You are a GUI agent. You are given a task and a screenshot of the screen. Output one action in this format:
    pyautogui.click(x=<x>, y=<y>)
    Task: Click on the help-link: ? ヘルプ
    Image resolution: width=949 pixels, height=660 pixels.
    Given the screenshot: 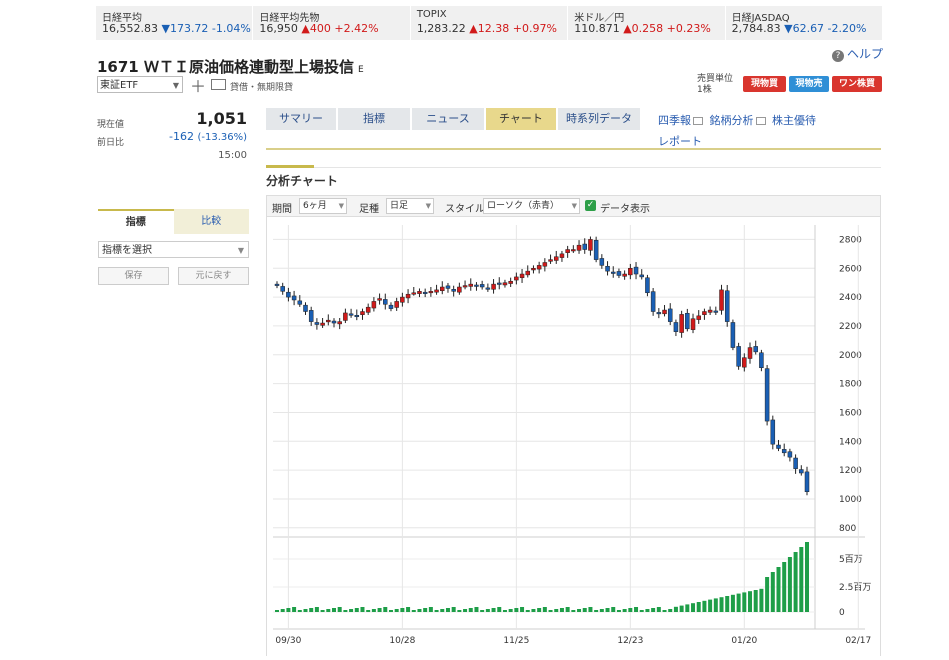 What is the action you would take?
    pyautogui.click(x=857, y=53)
    